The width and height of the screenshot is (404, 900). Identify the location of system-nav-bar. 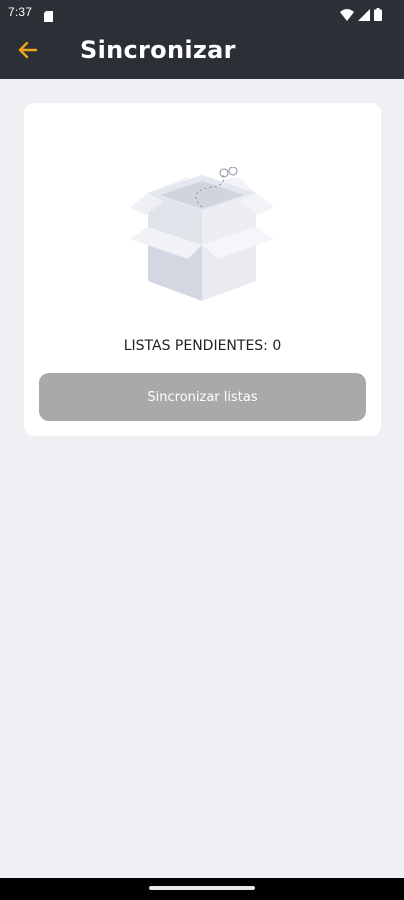
(202, 889).